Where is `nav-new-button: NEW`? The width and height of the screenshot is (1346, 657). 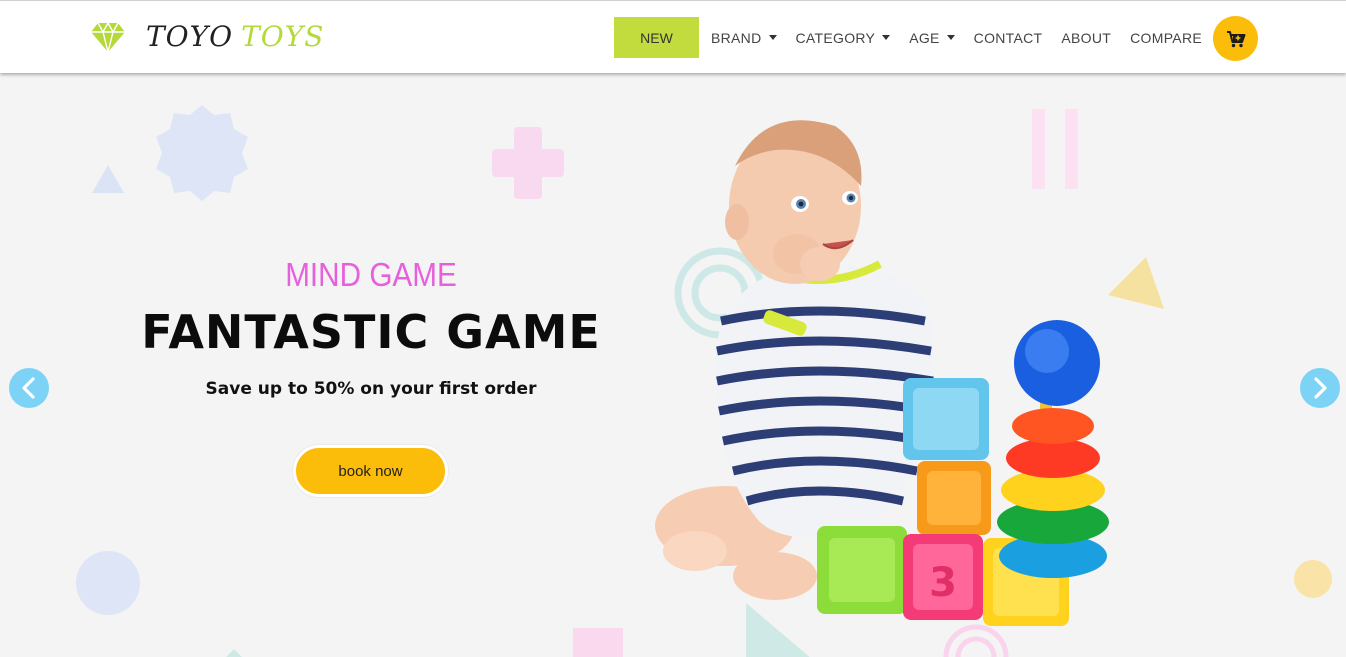 nav-new-button: NEW is located at coordinates (656, 37).